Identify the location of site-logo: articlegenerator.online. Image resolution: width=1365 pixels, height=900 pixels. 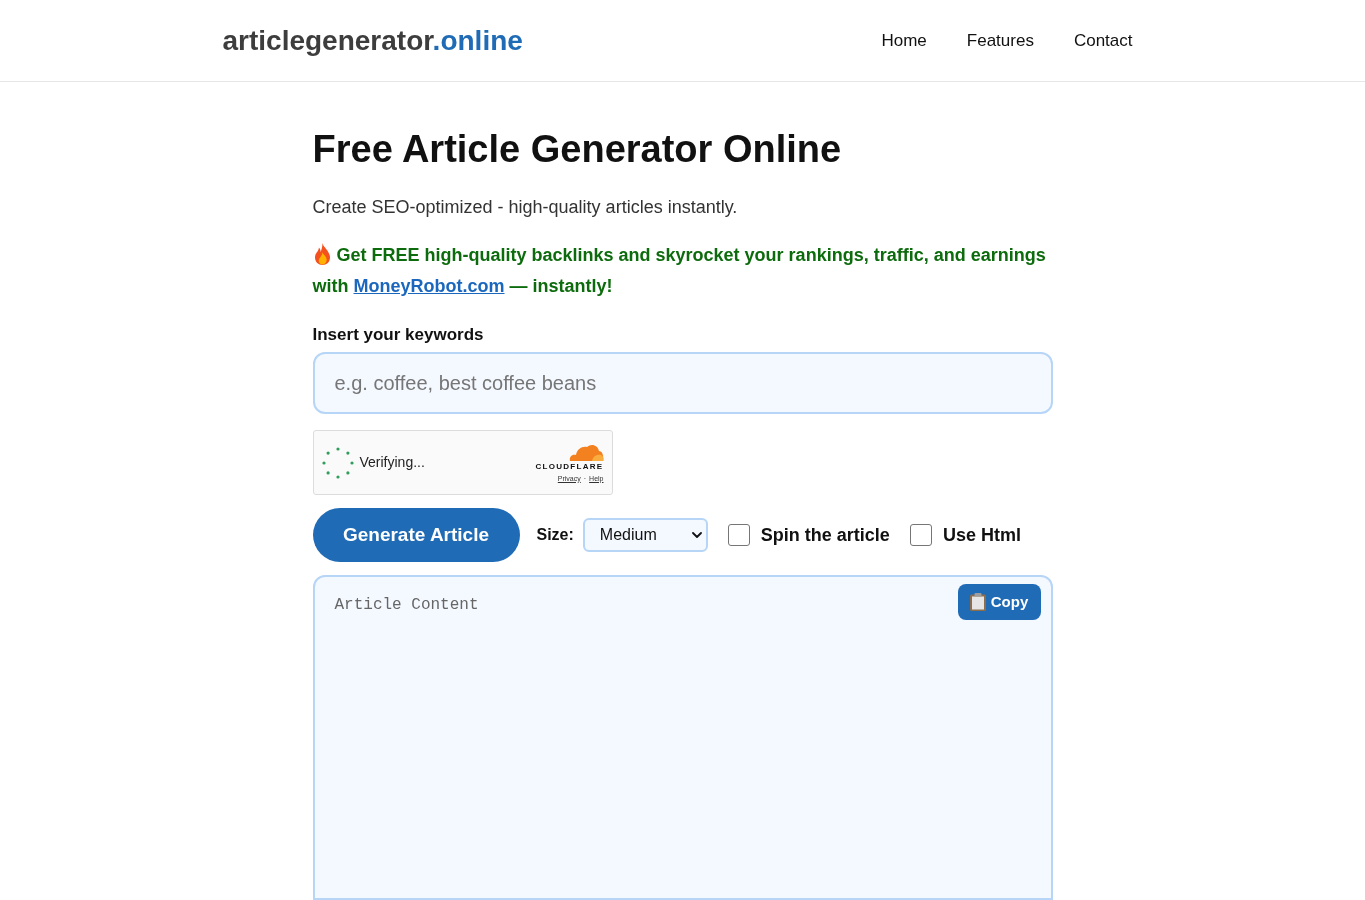
(372, 40).